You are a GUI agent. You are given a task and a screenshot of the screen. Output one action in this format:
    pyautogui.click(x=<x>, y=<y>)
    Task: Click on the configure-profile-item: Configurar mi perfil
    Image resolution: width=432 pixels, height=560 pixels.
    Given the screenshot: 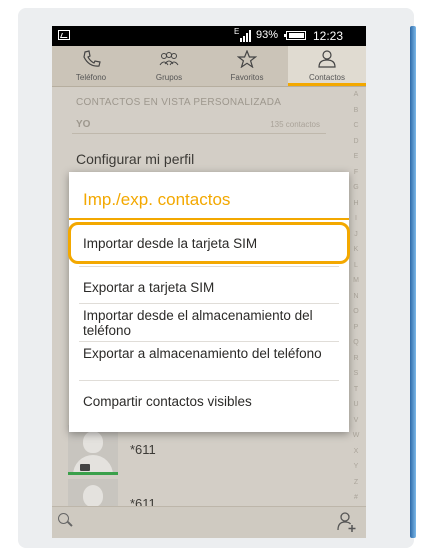 What is the action you would take?
    pyautogui.click(x=135, y=159)
    